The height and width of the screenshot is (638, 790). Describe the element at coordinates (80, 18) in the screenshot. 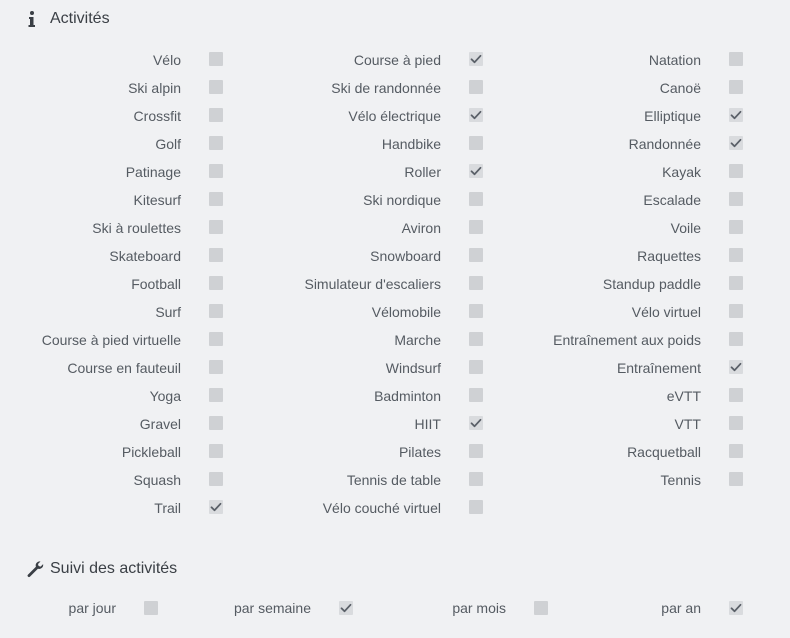

I see `activities-title-text: Activités` at that location.